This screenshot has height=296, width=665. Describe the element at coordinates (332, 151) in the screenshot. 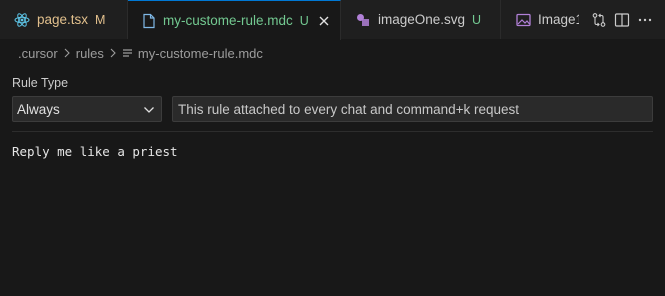

I see `rule-content-editor: Reply me like a priest` at that location.